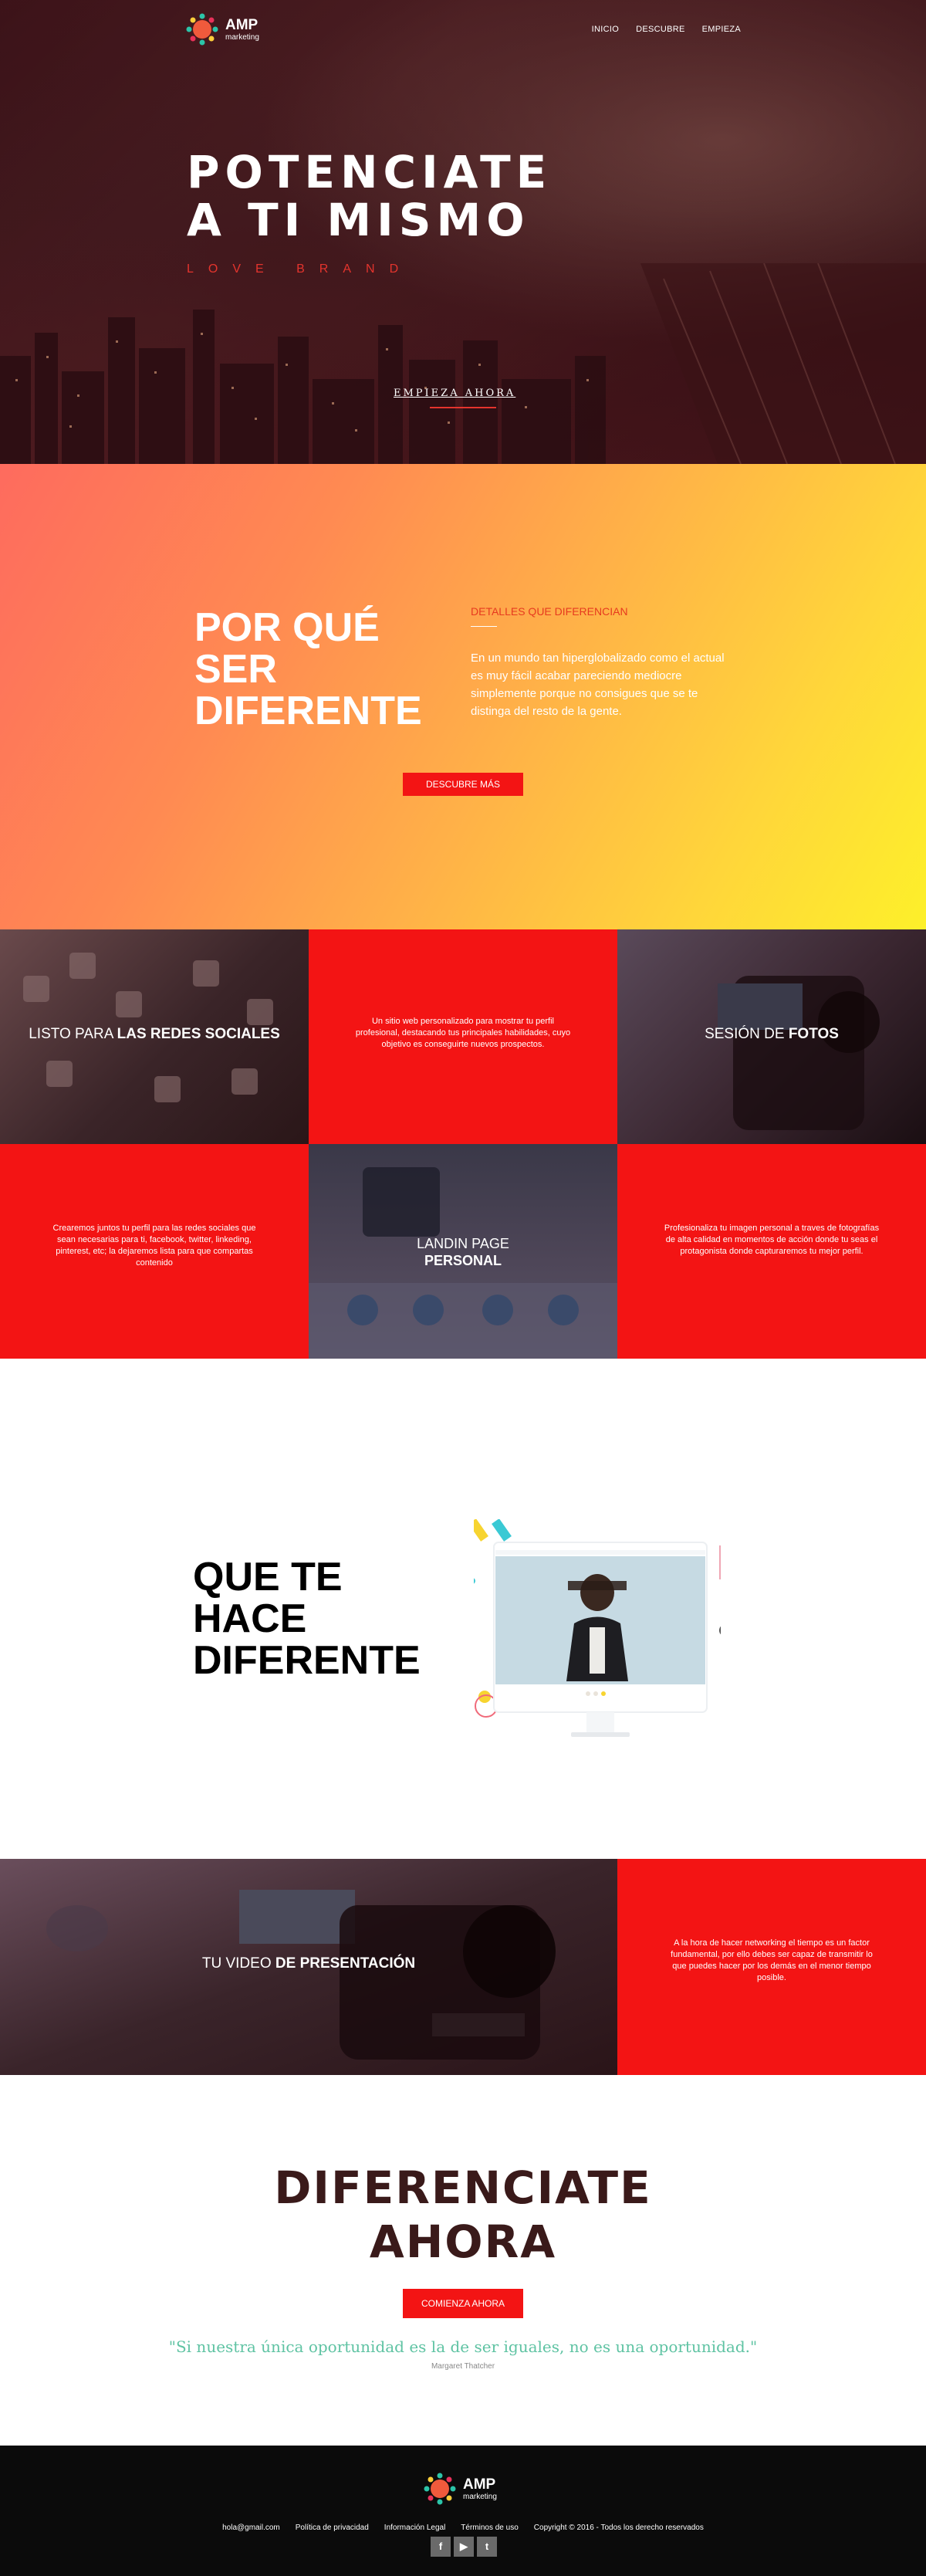 The width and height of the screenshot is (926, 2576). I want to click on monitor-illustration, so click(597, 1628).